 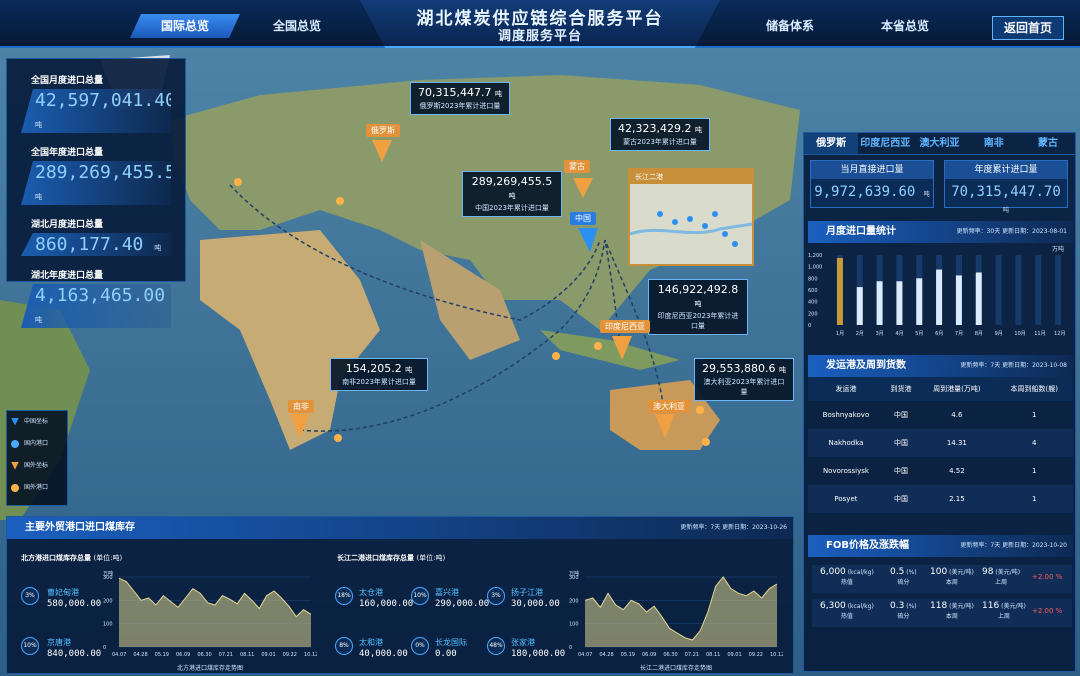 I want to click on tab-indonesia: 印度尼西亚, so click(x=885, y=143).